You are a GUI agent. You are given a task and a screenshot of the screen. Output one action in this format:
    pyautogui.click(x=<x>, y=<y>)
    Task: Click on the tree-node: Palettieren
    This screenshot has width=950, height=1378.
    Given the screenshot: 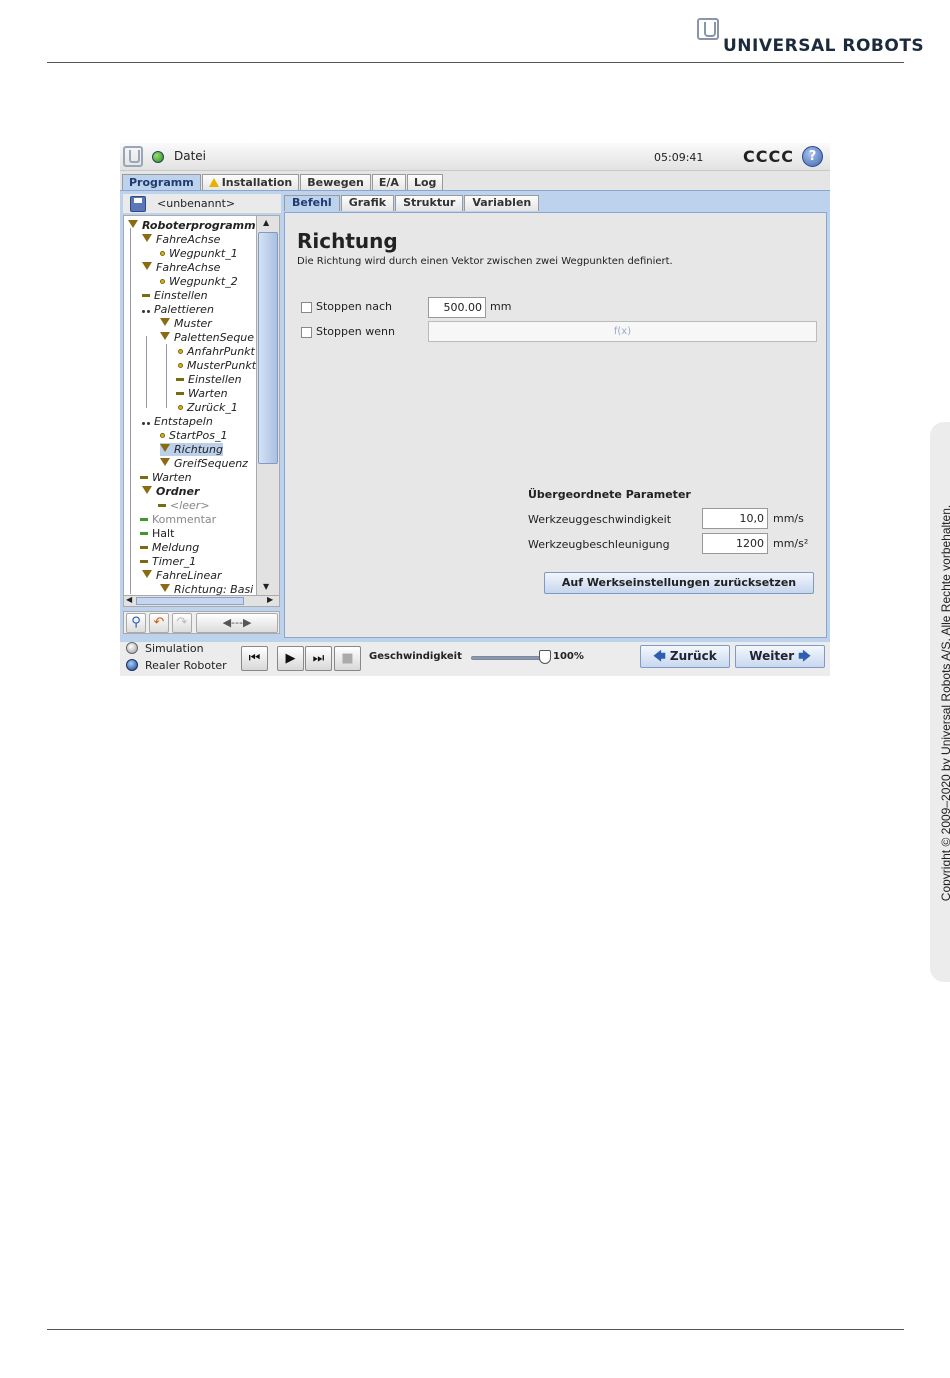 What is the action you would take?
    pyautogui.click(x=178, y=309)
    